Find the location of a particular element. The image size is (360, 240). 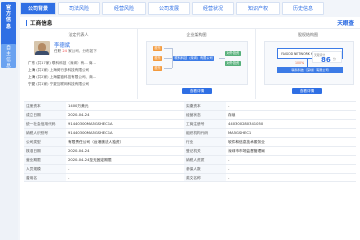

rail-tab-self: 自主信息 is located at coordinates (8, 56).